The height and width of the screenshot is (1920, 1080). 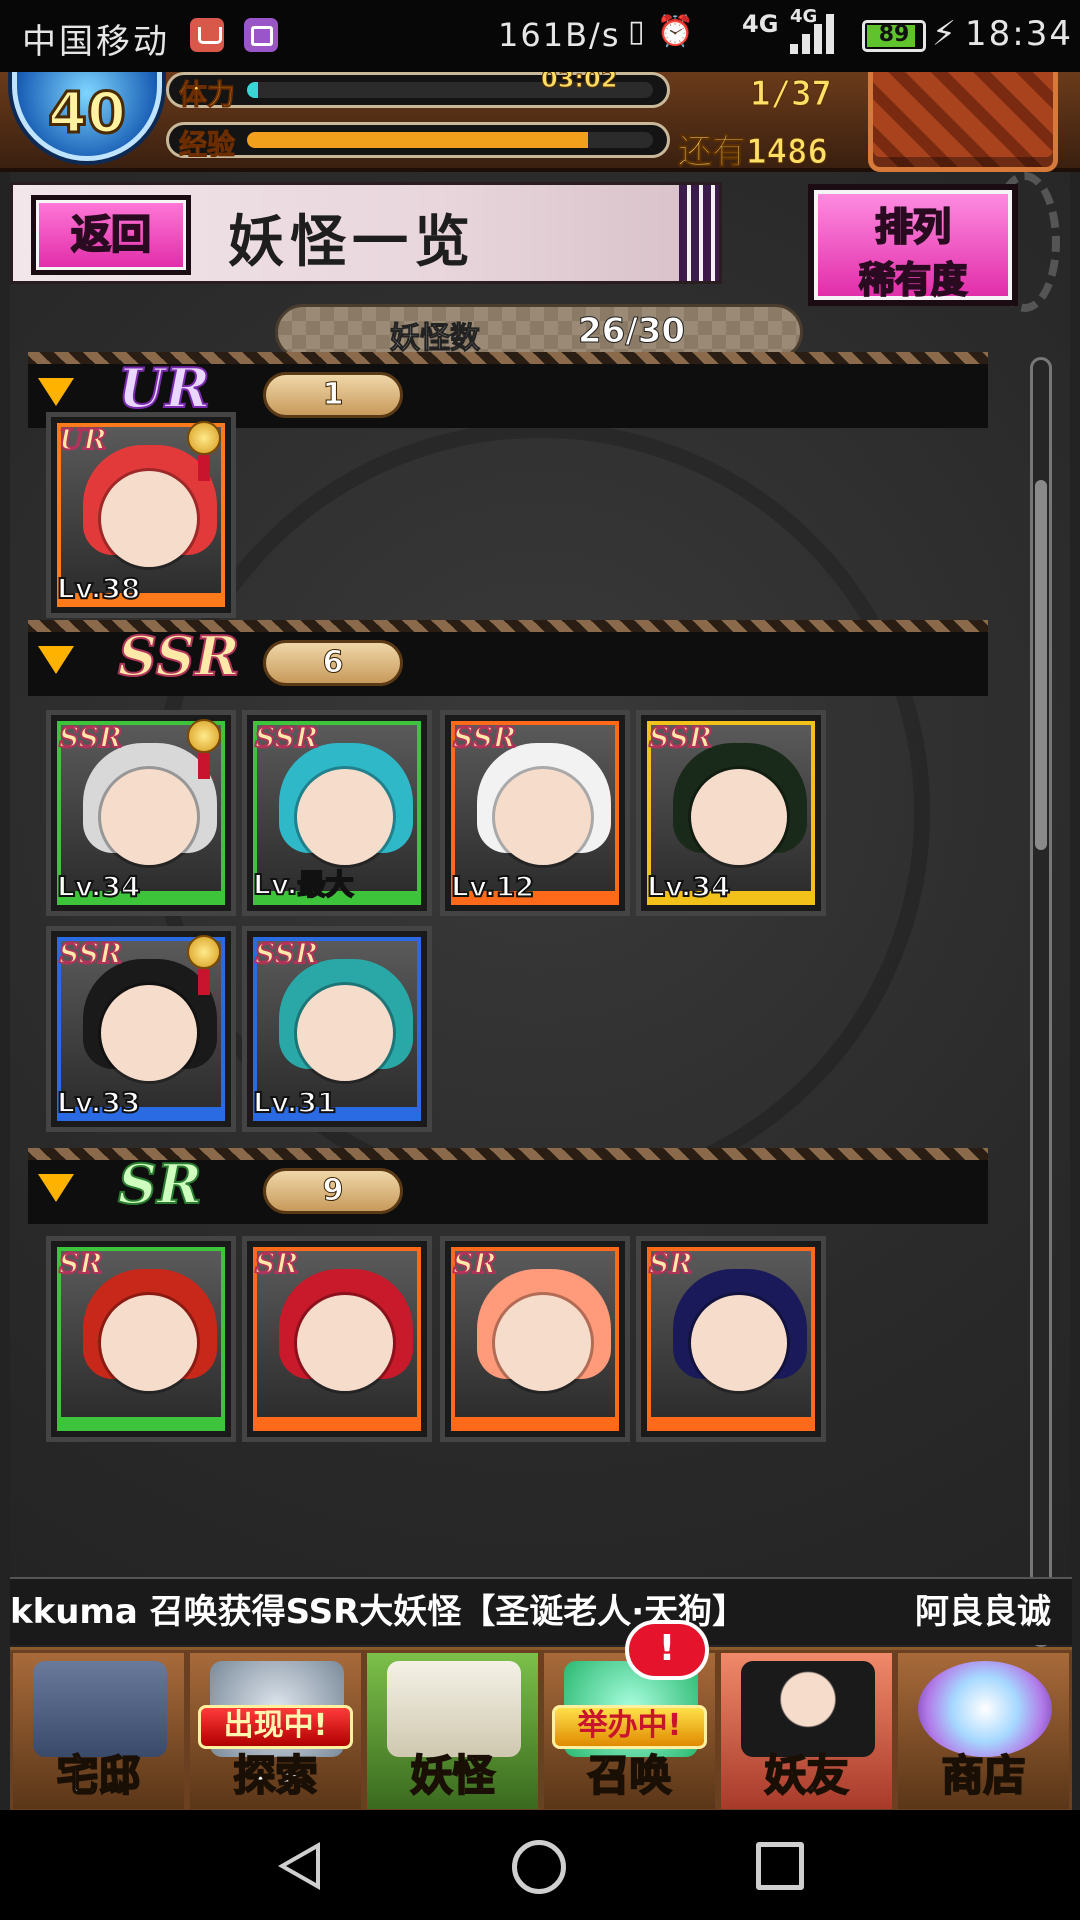 What do you see at coordinates (699, 233) in the screenshot?
I see `banner-stripes` at bounding box center [699, 233].